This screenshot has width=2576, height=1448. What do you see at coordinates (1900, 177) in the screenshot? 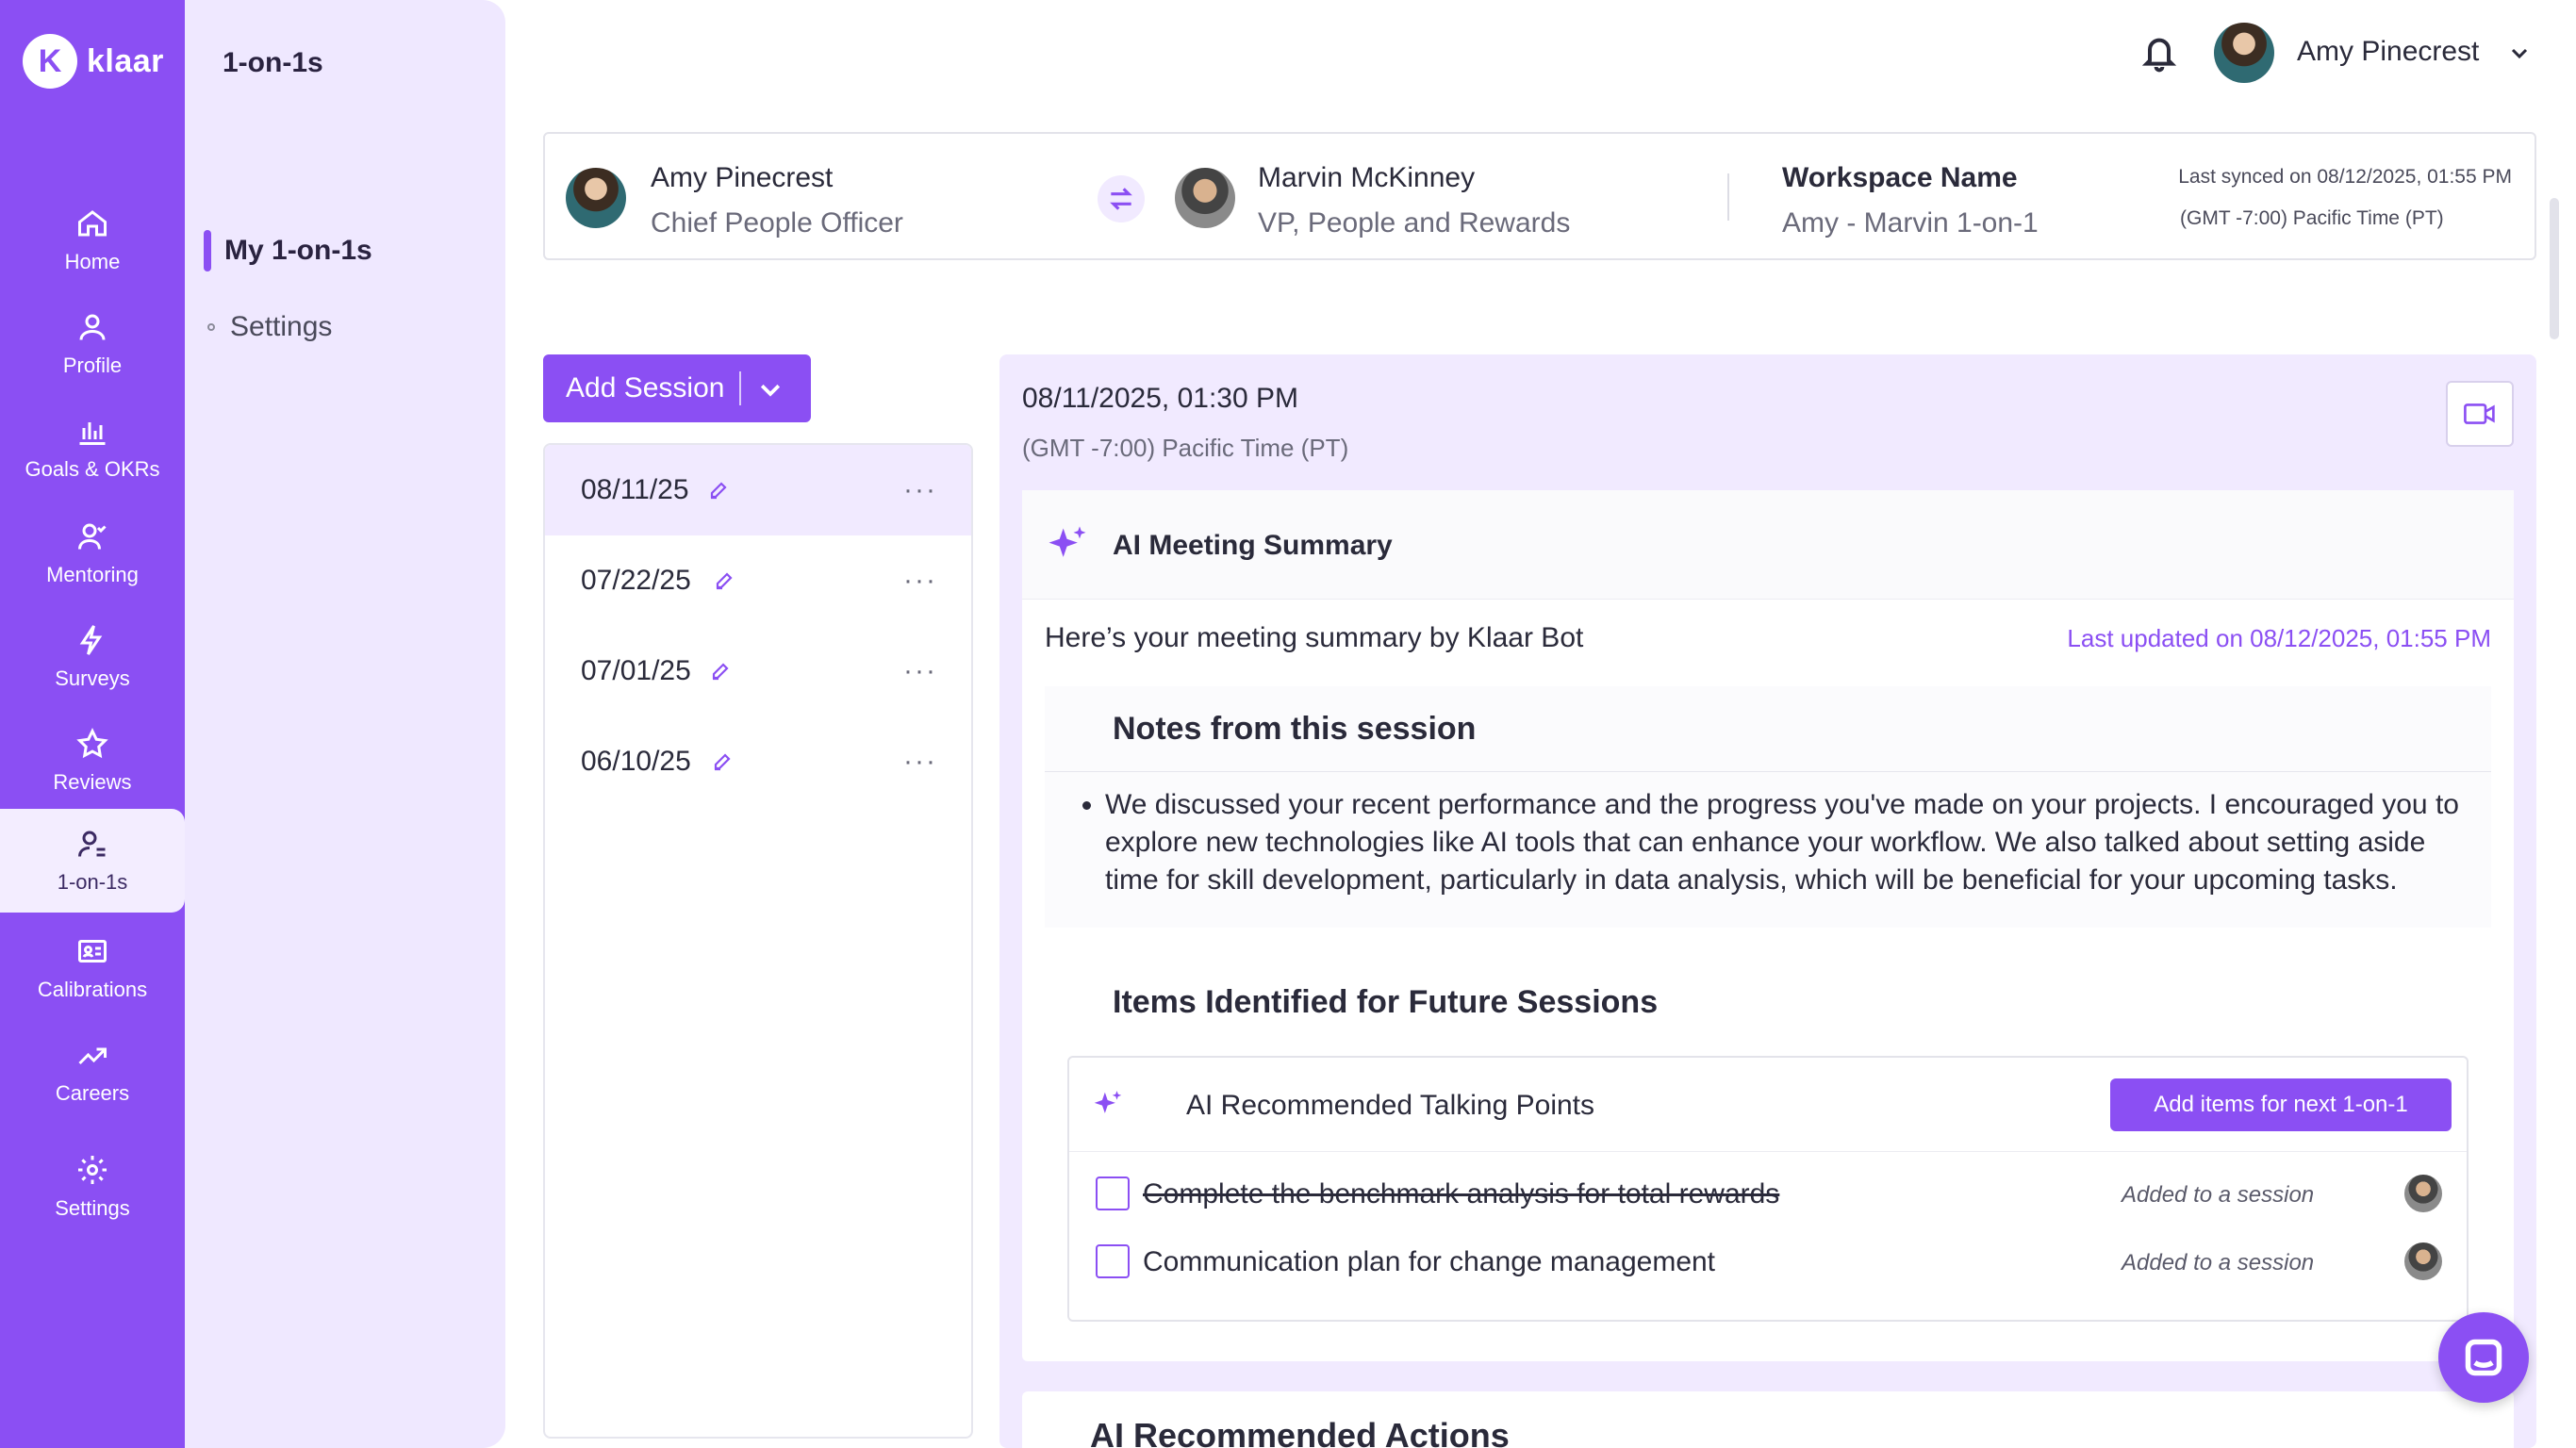
I see `workspace-label: Workspace Name` at bounding box center [1900, 177].